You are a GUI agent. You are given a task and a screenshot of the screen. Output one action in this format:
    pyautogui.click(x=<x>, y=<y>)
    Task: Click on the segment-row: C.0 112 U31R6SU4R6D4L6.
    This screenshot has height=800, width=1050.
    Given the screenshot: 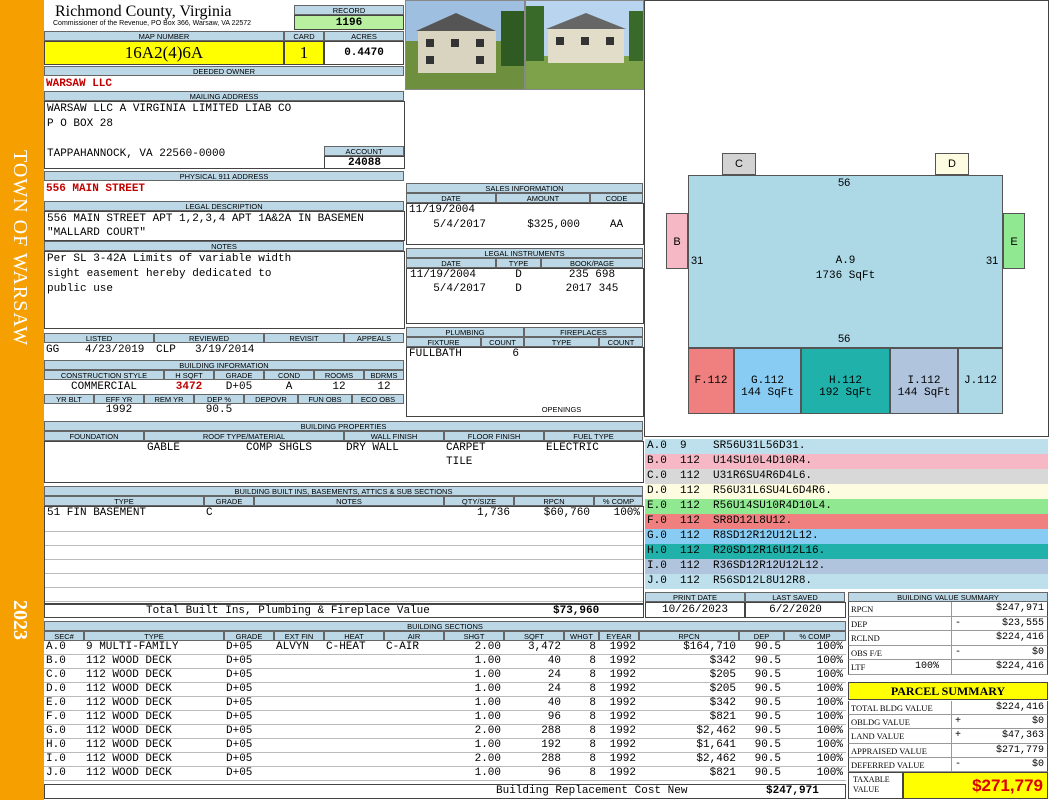 What is the action you would take?
    pyautogui.click(x=846, y=476)
    